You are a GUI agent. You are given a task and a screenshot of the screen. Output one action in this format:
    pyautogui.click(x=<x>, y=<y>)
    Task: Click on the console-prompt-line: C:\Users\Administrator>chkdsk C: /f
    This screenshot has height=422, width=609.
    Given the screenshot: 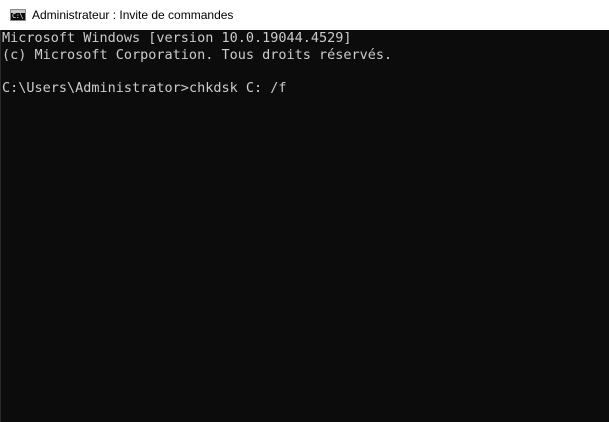 What is the action you would take?
    pyautogui.click(x=144, y=88)
    